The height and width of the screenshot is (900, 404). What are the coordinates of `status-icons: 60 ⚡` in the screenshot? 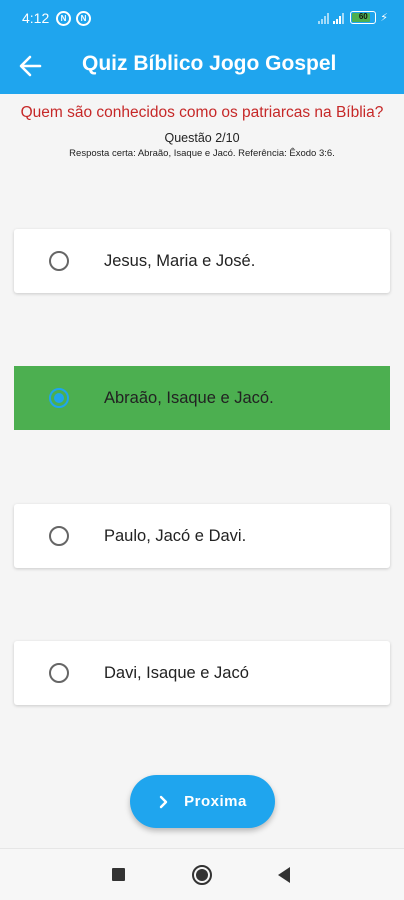 It's located at (353, 17).